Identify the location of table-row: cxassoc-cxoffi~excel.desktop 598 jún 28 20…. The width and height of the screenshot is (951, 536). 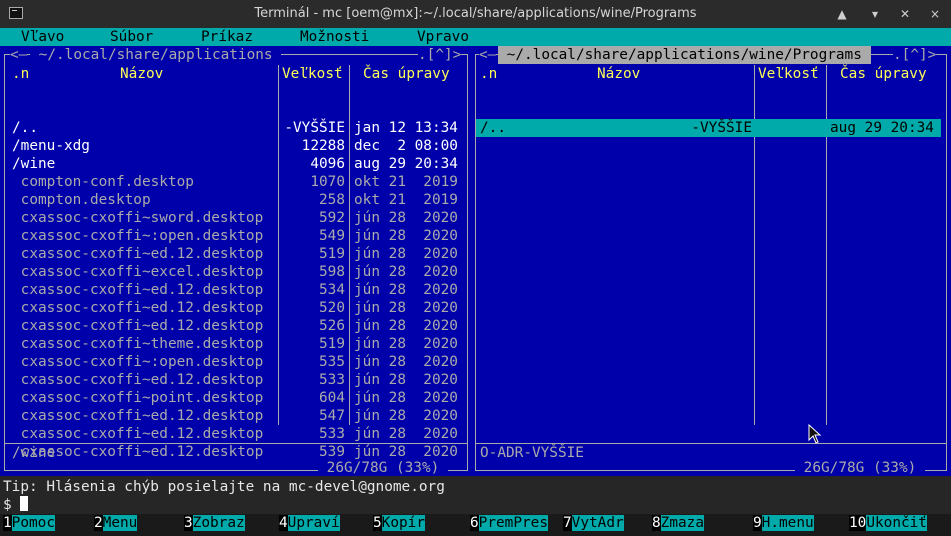
(236, 272).